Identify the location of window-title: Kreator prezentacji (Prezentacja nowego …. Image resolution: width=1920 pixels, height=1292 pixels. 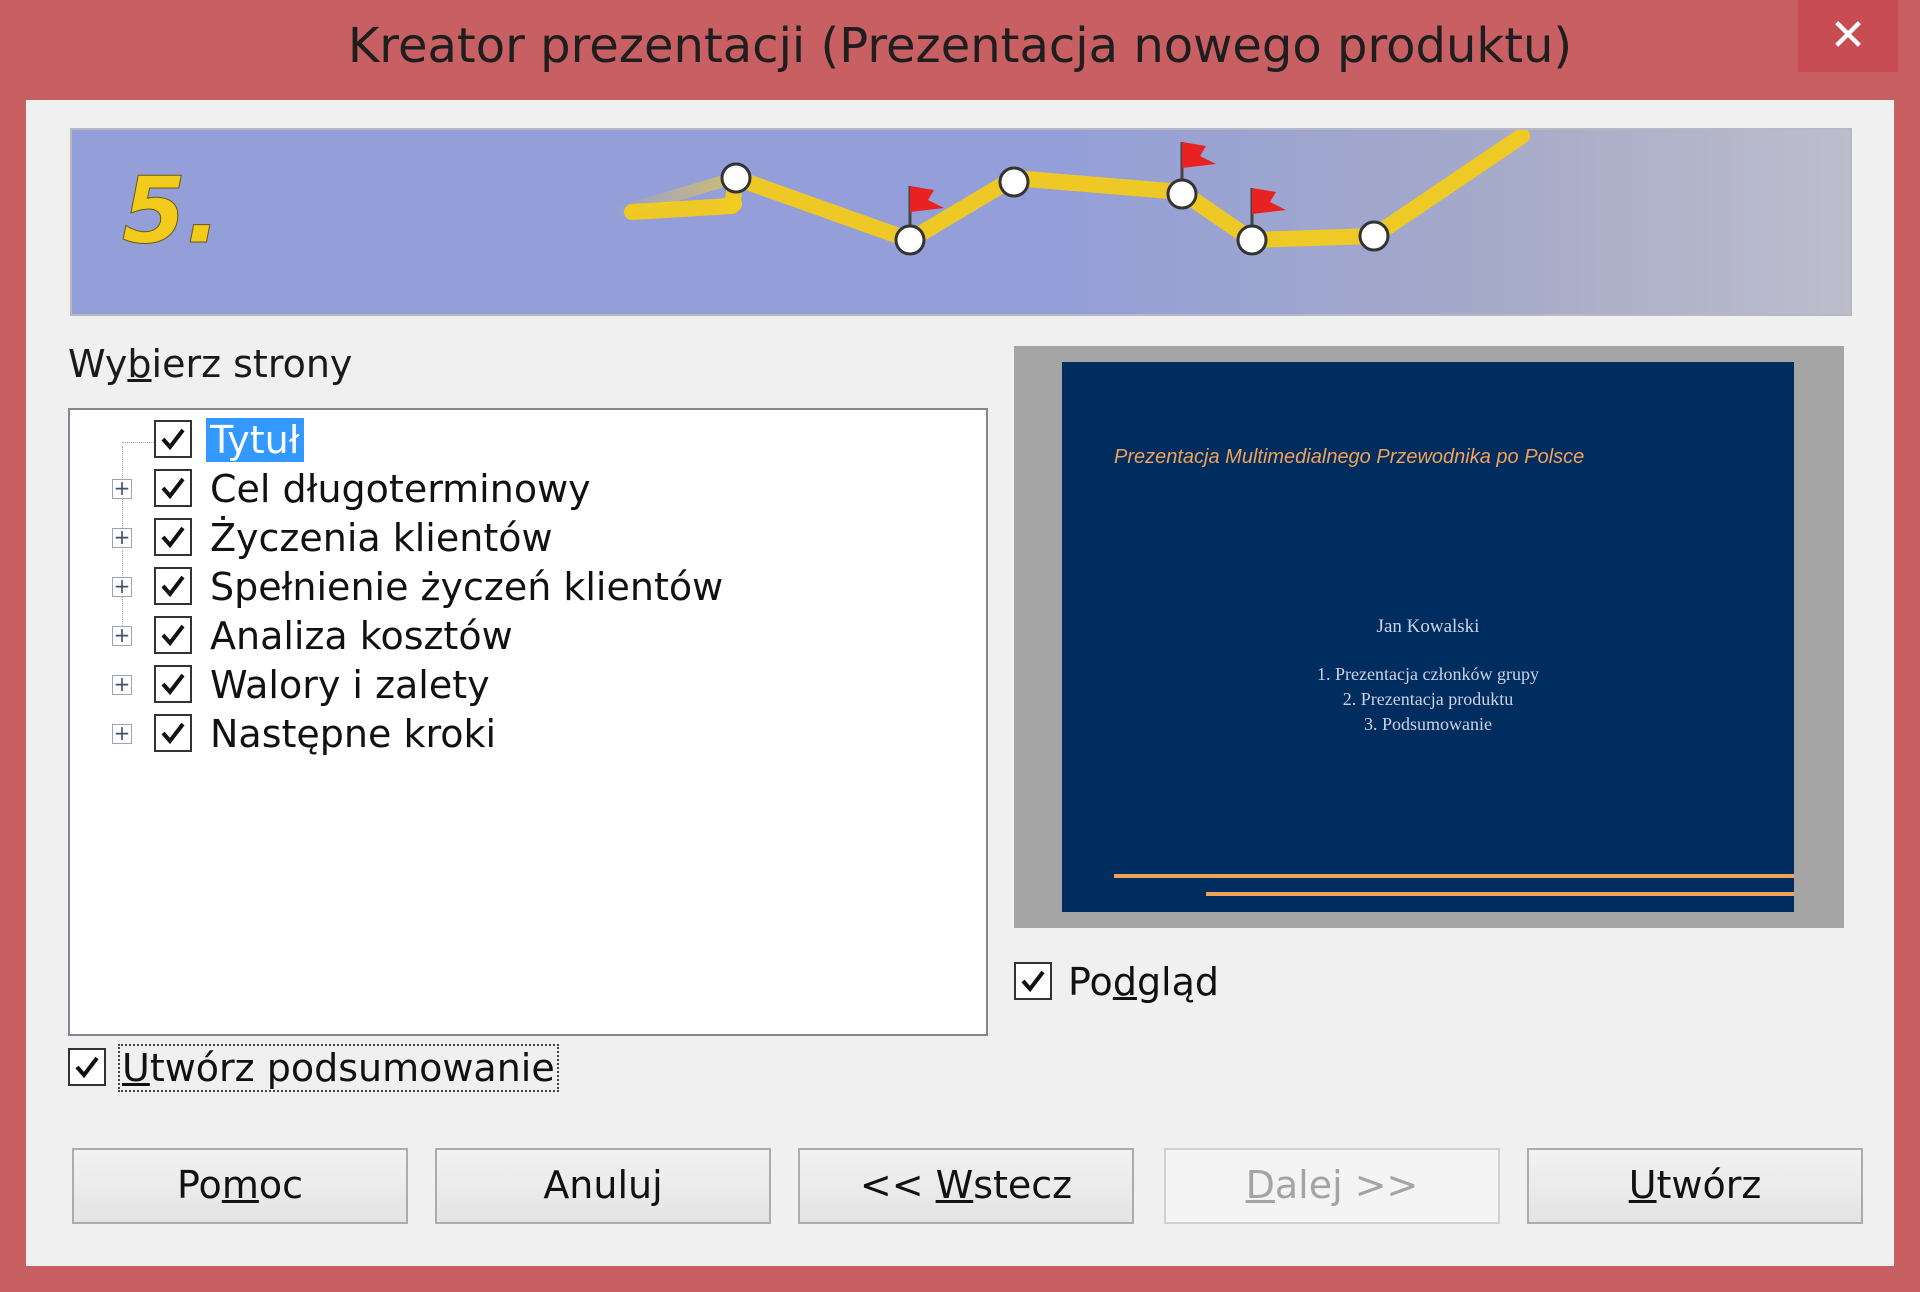
(960, 46).